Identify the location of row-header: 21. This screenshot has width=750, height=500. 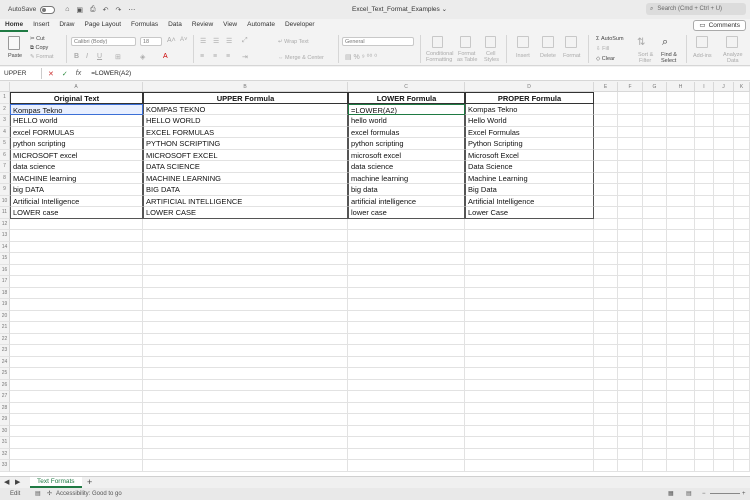
(5, 328).